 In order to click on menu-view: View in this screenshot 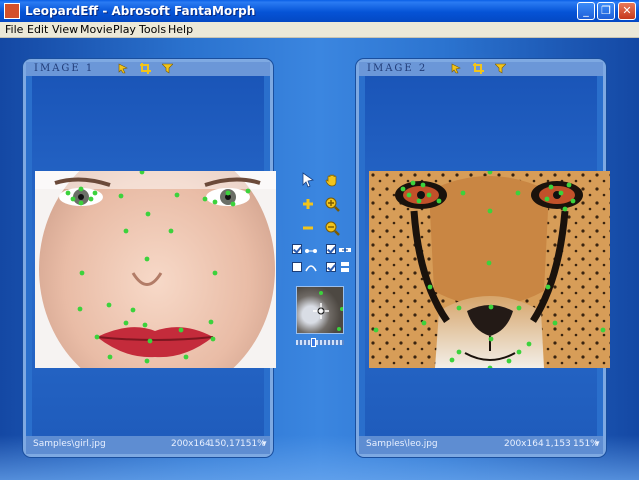, I will do `click(65, 29)`.